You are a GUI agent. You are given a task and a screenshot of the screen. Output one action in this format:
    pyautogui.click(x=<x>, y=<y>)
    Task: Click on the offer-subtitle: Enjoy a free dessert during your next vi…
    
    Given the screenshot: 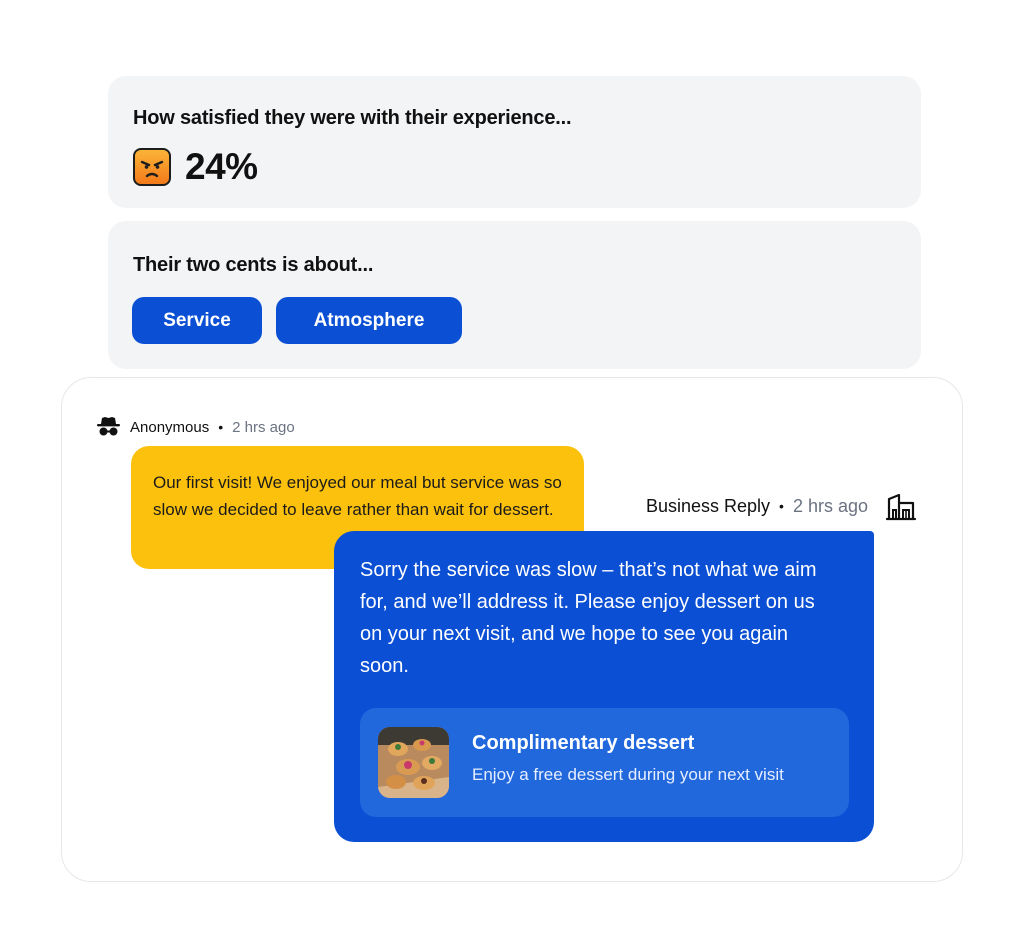 What is the action you would take?
    pyautogui.click(x=628, y=774)
    